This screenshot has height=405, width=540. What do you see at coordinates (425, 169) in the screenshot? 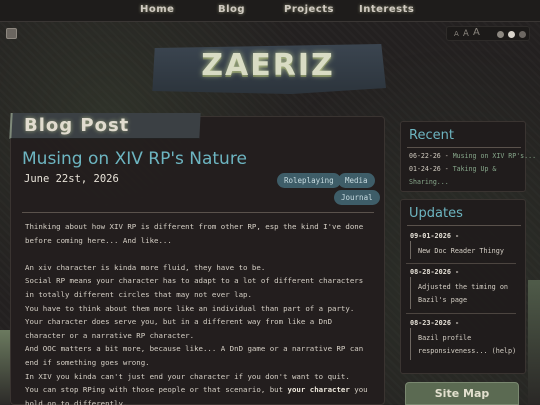
I see `recent-date: 01-24-26` at bounding box center [425, 169].